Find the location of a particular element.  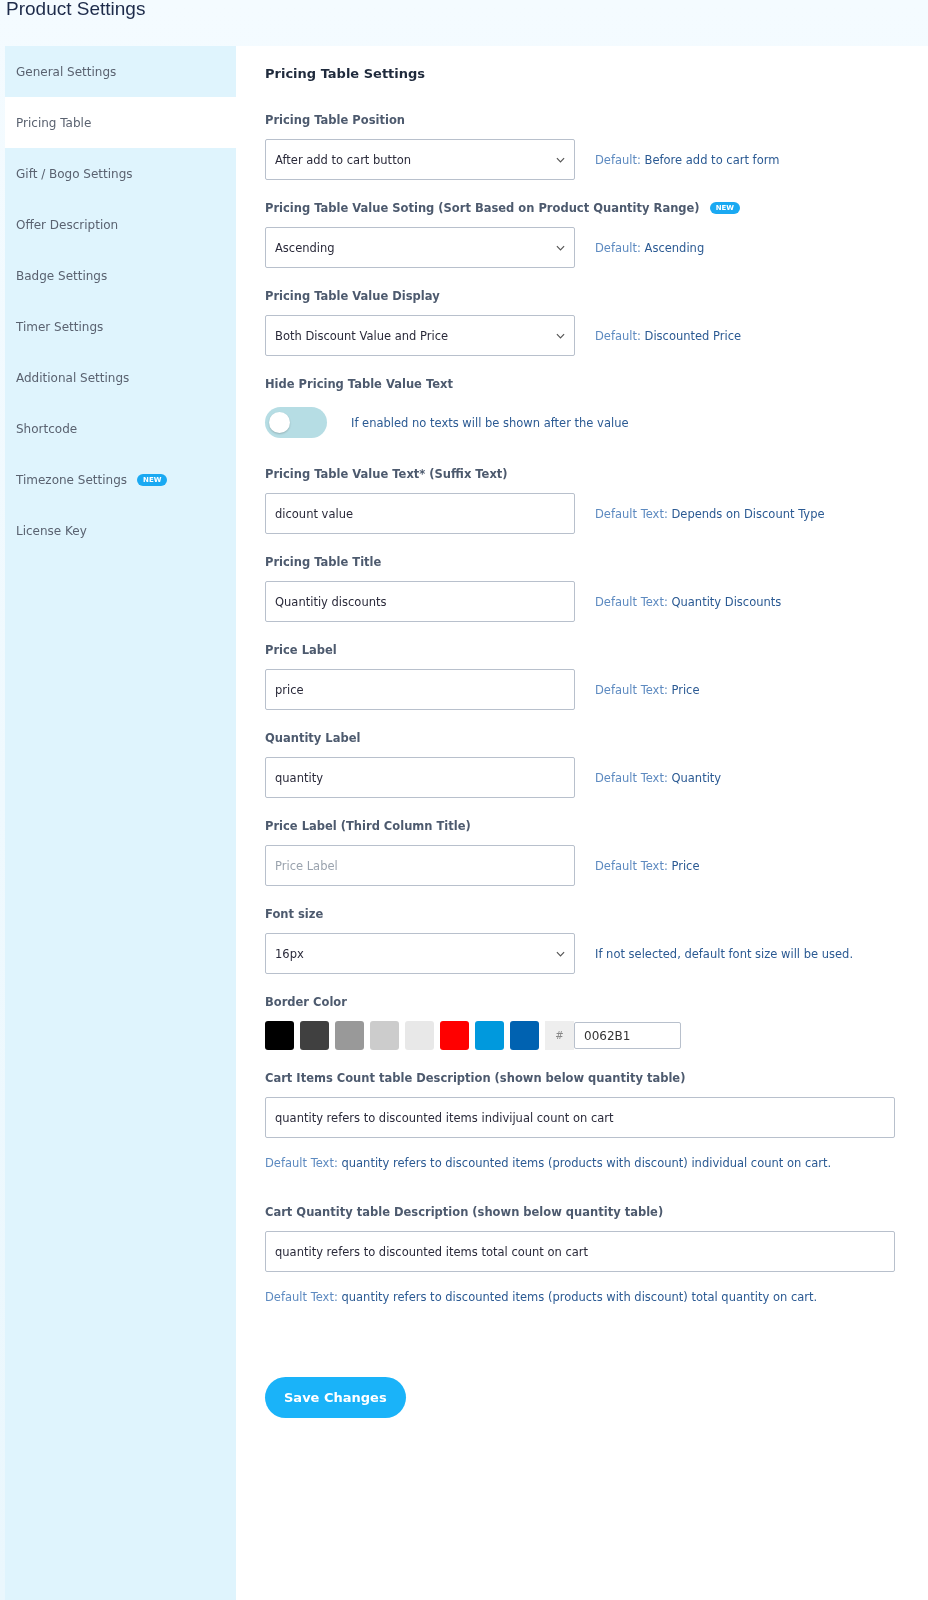

sidebar-item: Badge Settings is located at coordinates (120, 275).